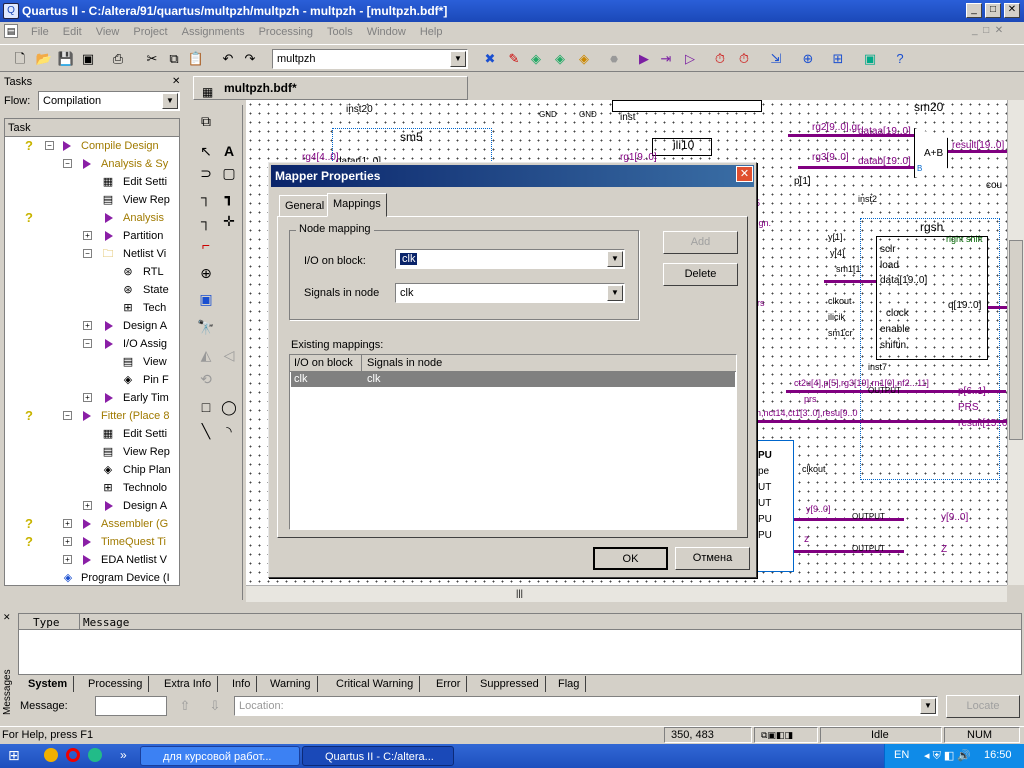 The height and width of the screenshot is (768, 1024). What do you see at coordinates (357, 205) in the screenshot?
I see `tab-mappings: Mappings` at bounding box center [357, 205].